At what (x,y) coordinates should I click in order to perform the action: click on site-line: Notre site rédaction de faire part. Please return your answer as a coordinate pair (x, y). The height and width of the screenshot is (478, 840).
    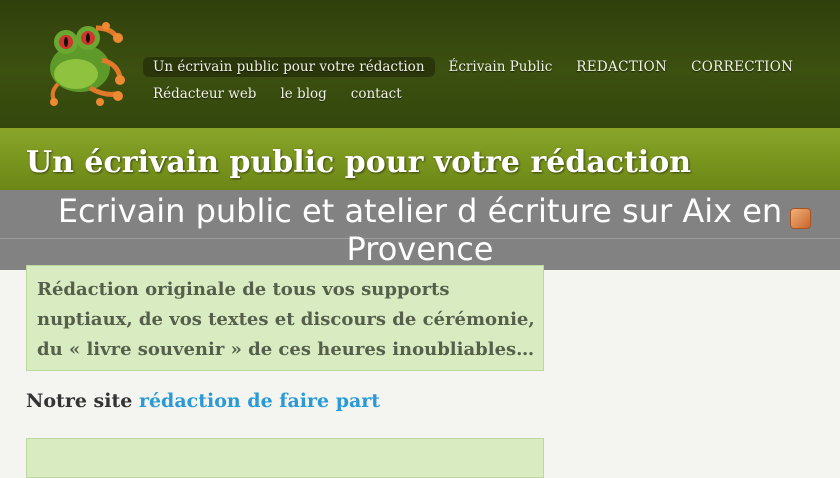
    Looking at the image, I should click on (203, 401).